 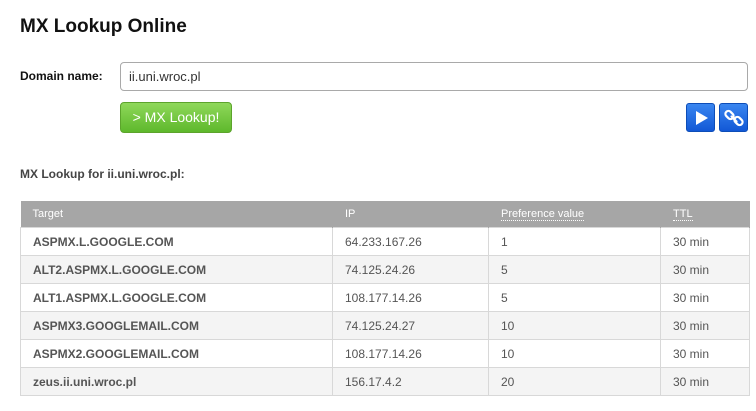 What do you see at coordinates (176, 117) in the screenshot?
I see `mx-lookup-button: > MX Lookup!` at bounding box center [176, 117].